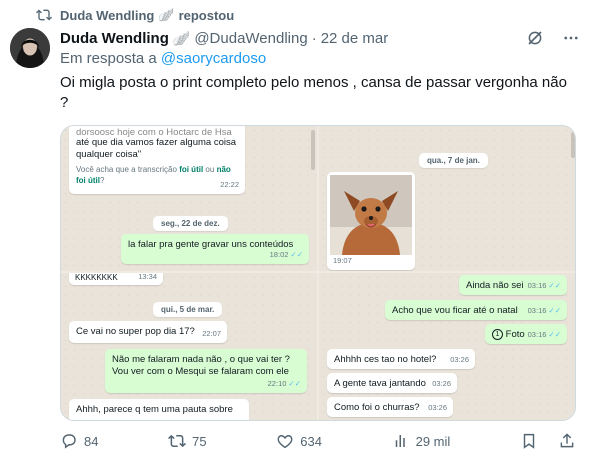 This screenshot has height=459, width=590. Describe the element at coordinates (191, 169) in the screenshot. I see `feedback-yes-link: foi útil` at that location.